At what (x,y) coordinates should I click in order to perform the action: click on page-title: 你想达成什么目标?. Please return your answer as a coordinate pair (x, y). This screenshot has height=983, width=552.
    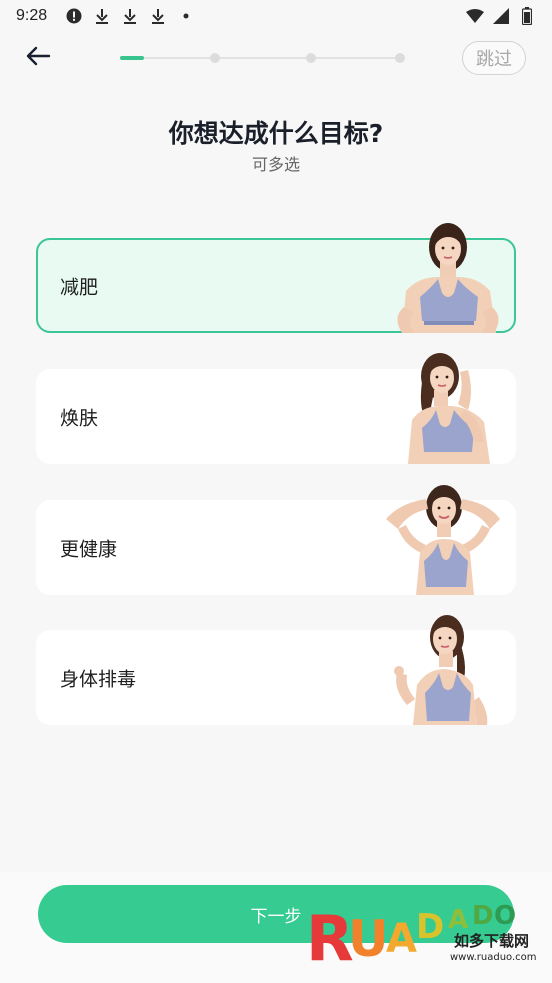
    Looking at the image, I should click on (276, 133).